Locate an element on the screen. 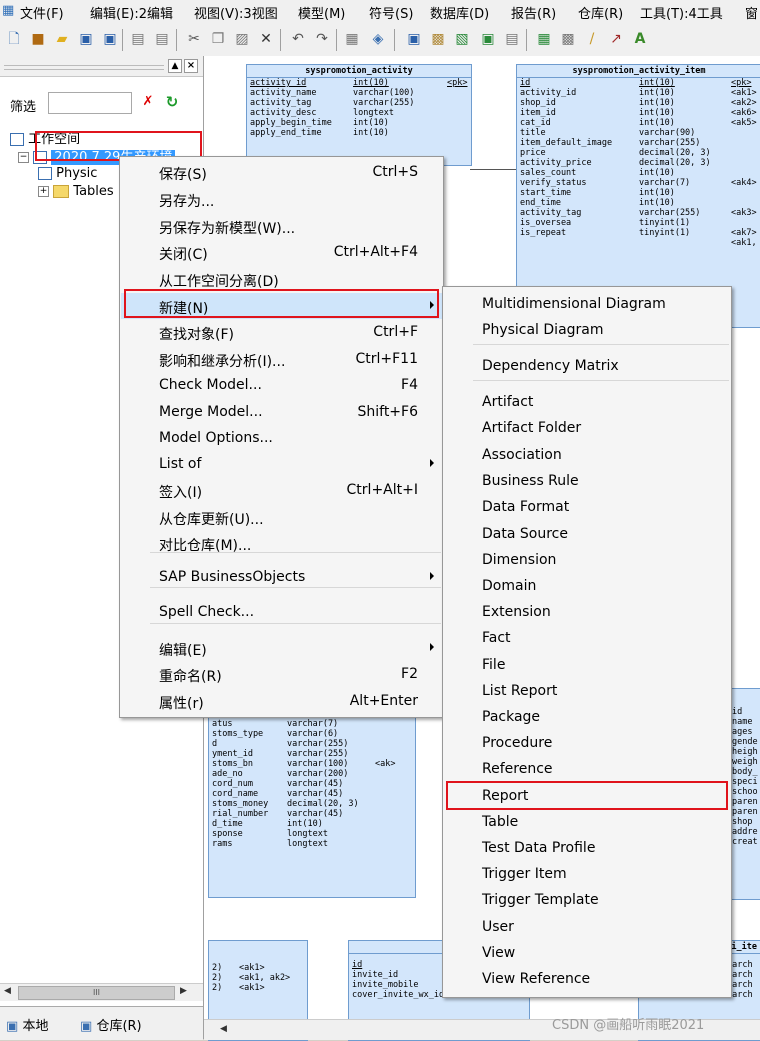 This screenshot has height=1041, width=760. entity-column-row: activity_desc longtext is located at coordinates (359, 113).